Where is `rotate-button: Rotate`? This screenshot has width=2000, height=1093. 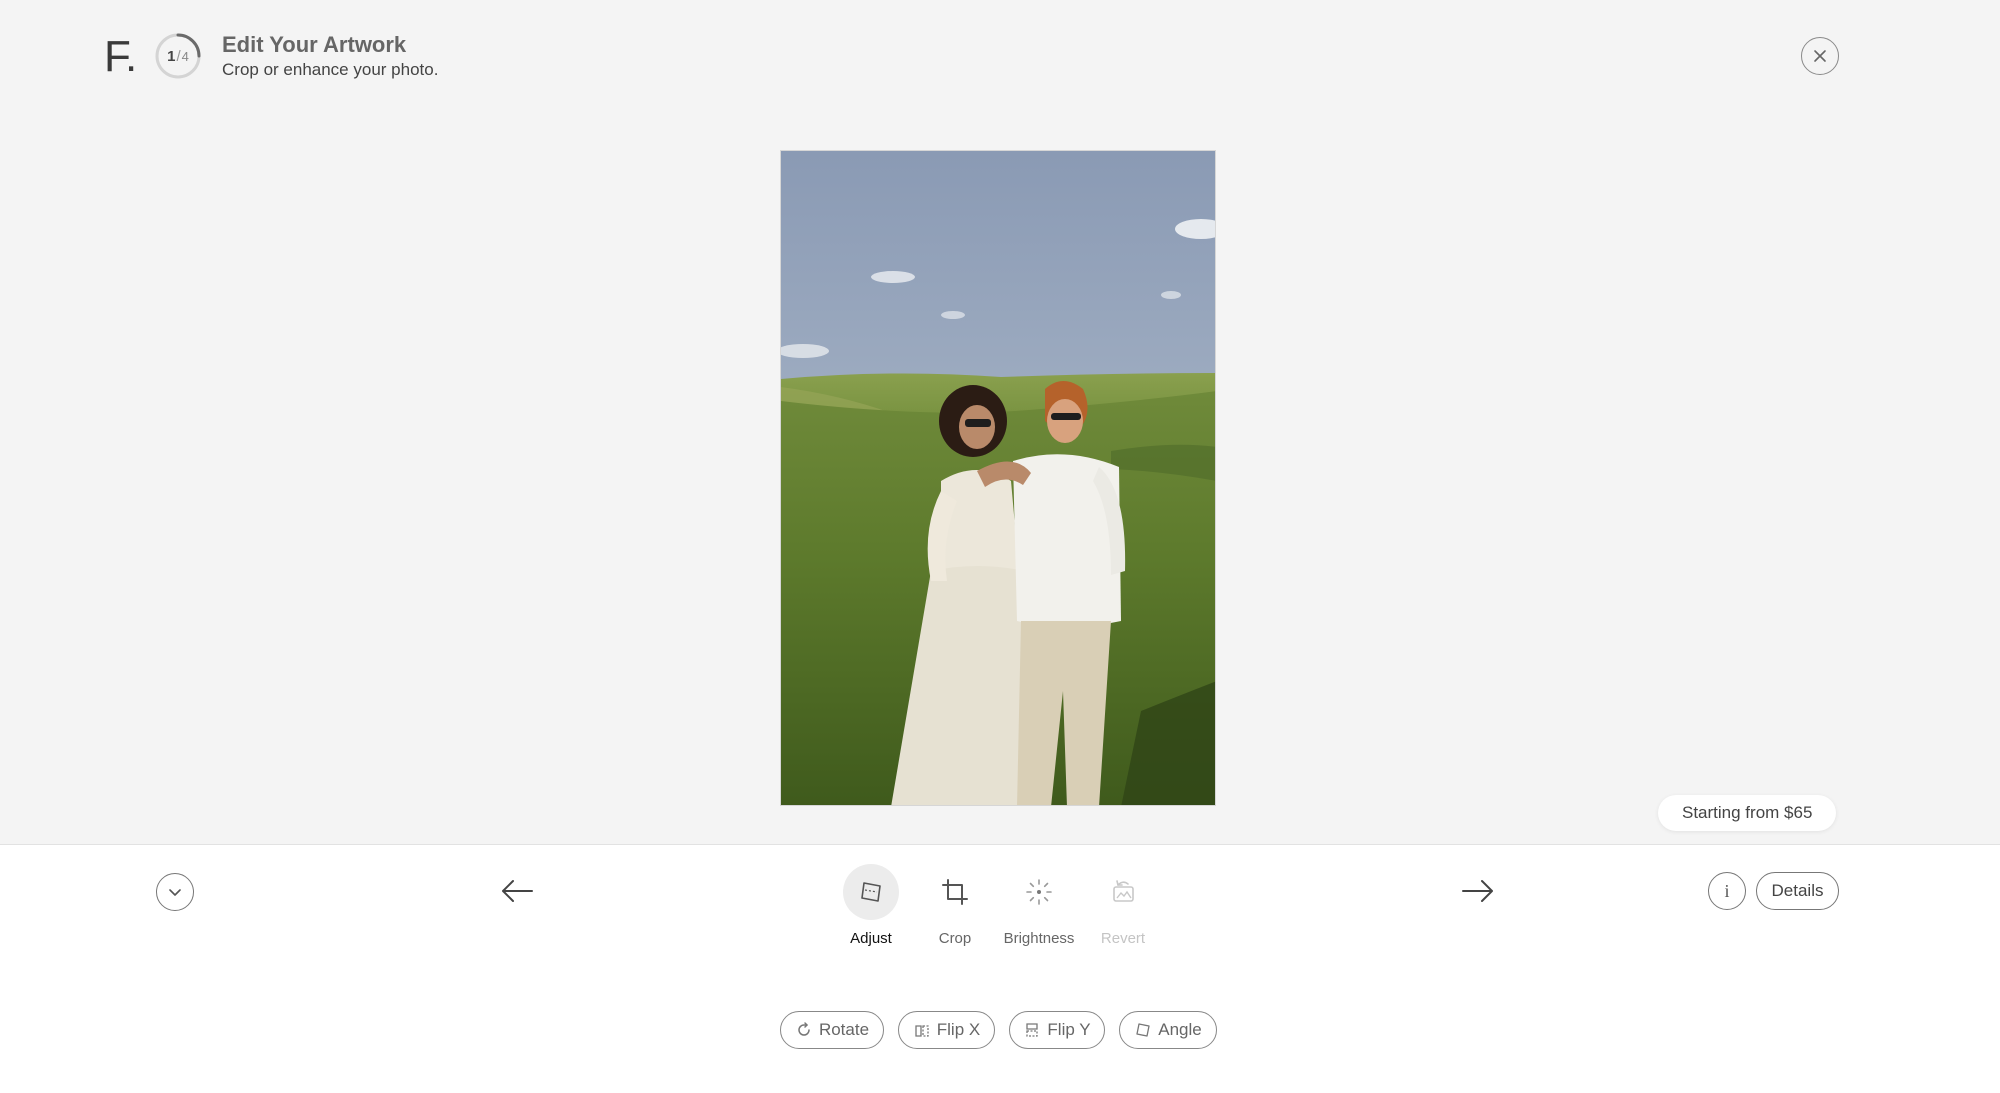 rotate-button: Rotate is located at coordinates (832, 1030).